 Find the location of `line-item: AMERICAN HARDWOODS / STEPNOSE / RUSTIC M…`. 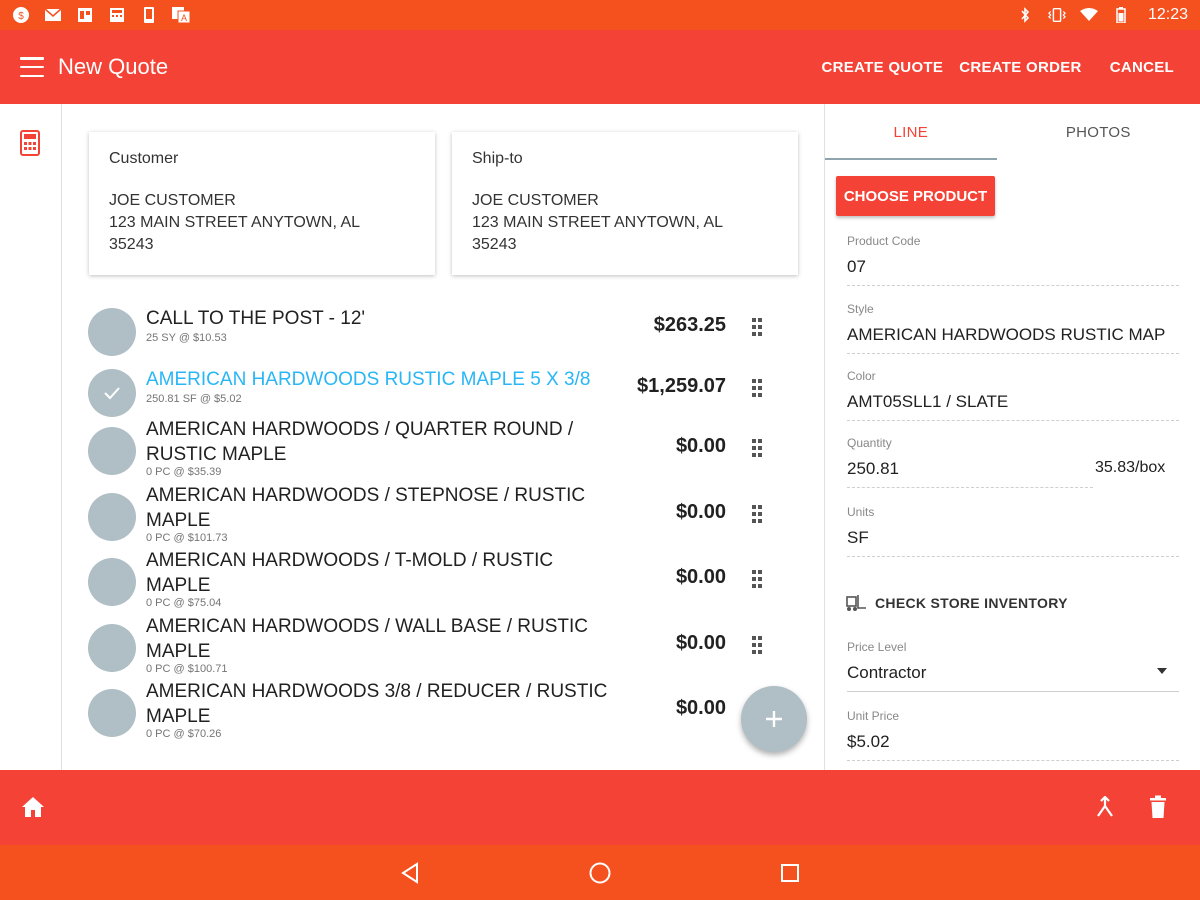

line-item: AMERICAN HARDWOODS / STEPNOSE / RUSTIC M… is located at coordinates (438, 514).